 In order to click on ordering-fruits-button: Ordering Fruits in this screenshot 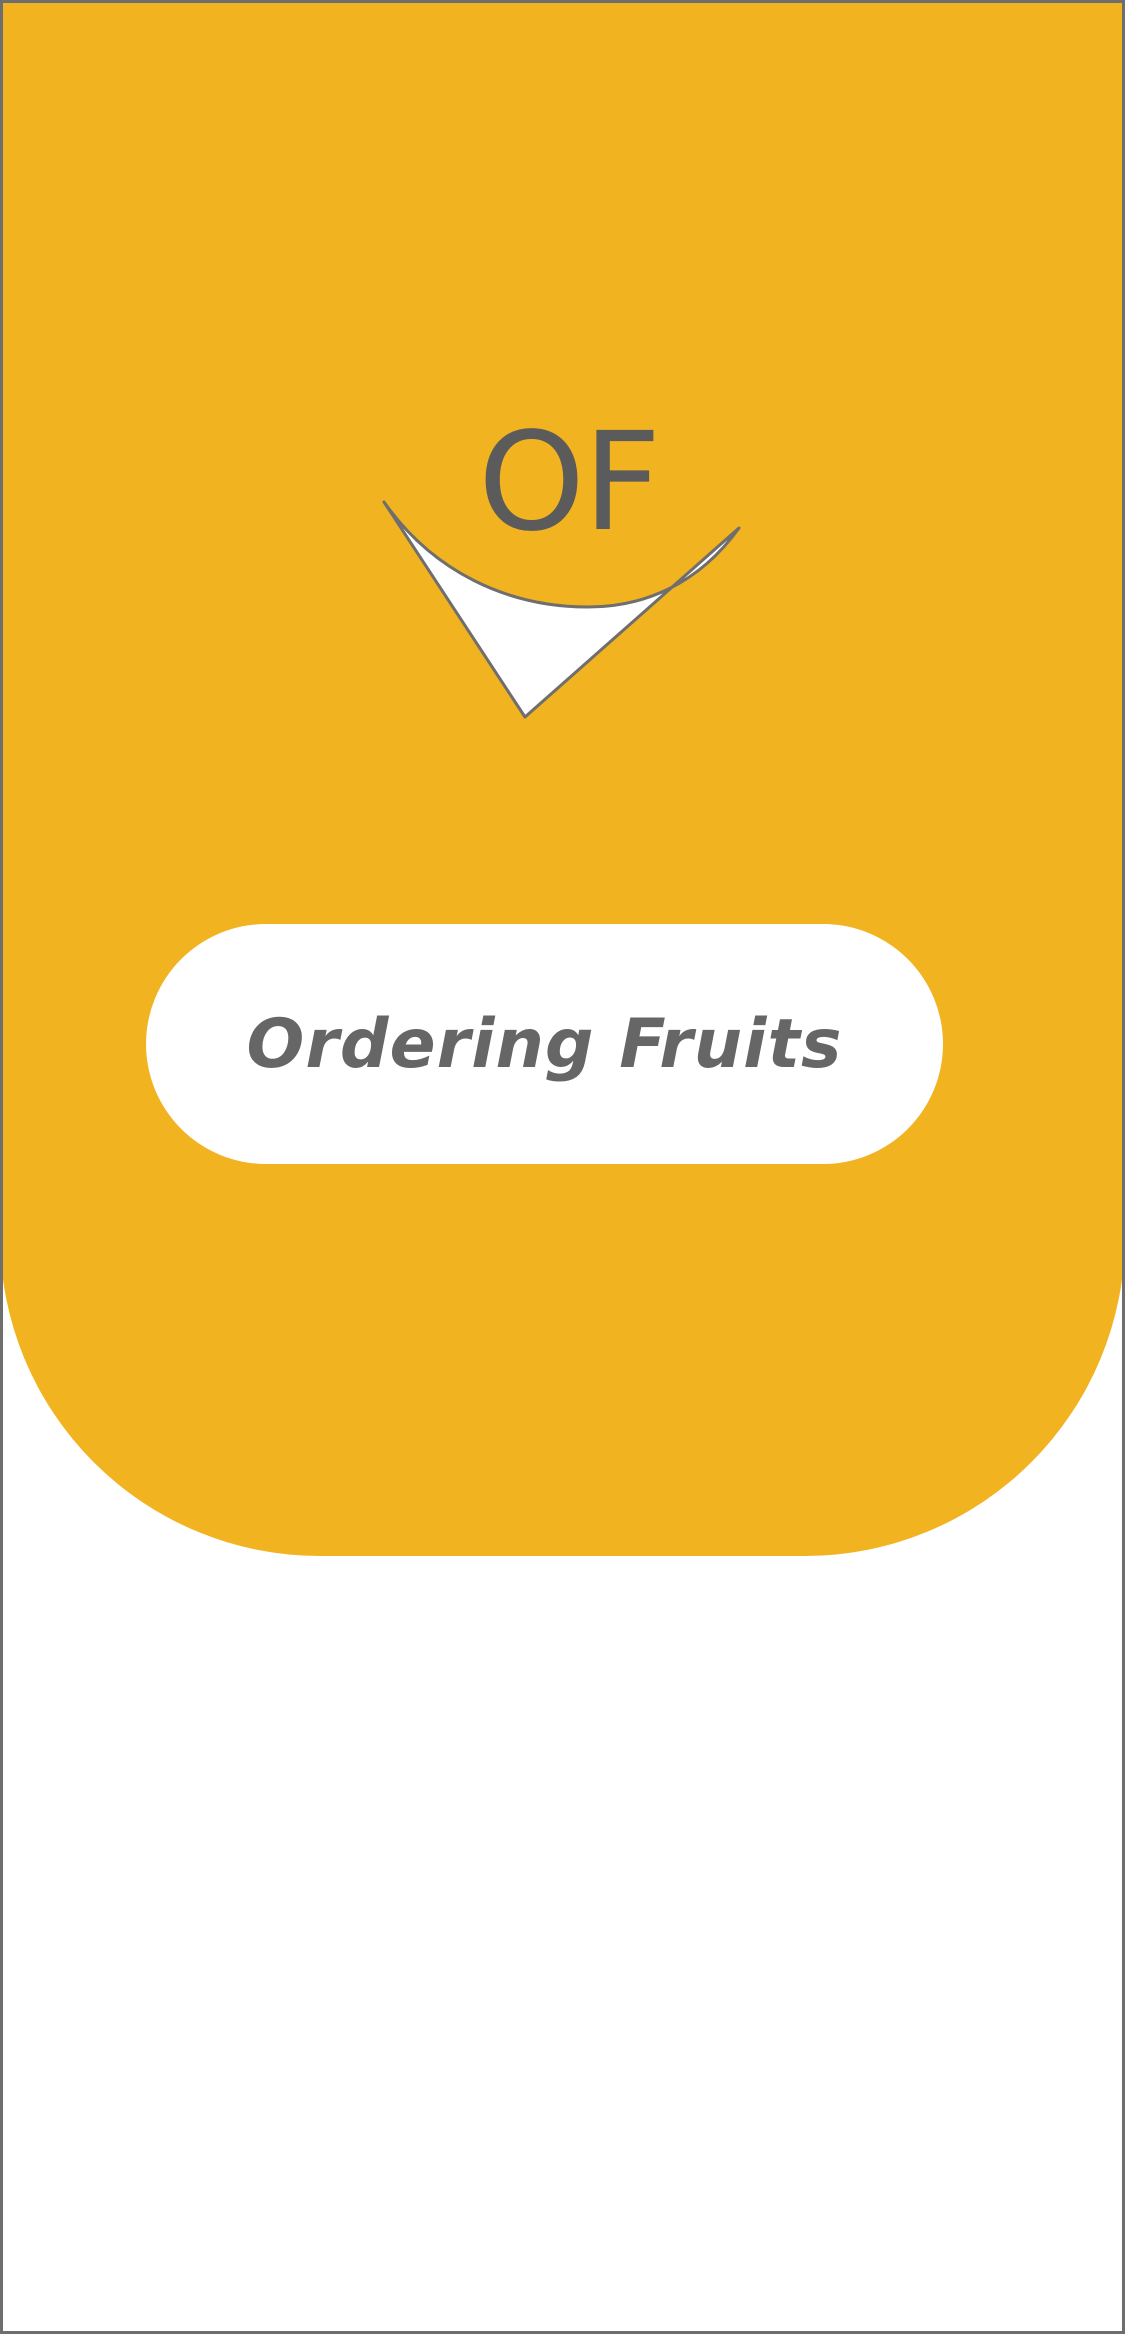, I will do `click(544, 1044)`.